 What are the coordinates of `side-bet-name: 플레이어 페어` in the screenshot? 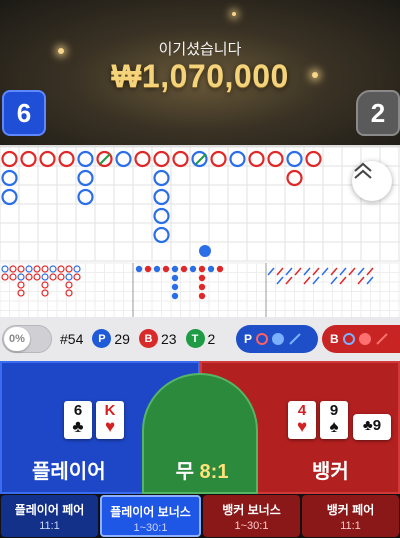 It's located at (49, 510).